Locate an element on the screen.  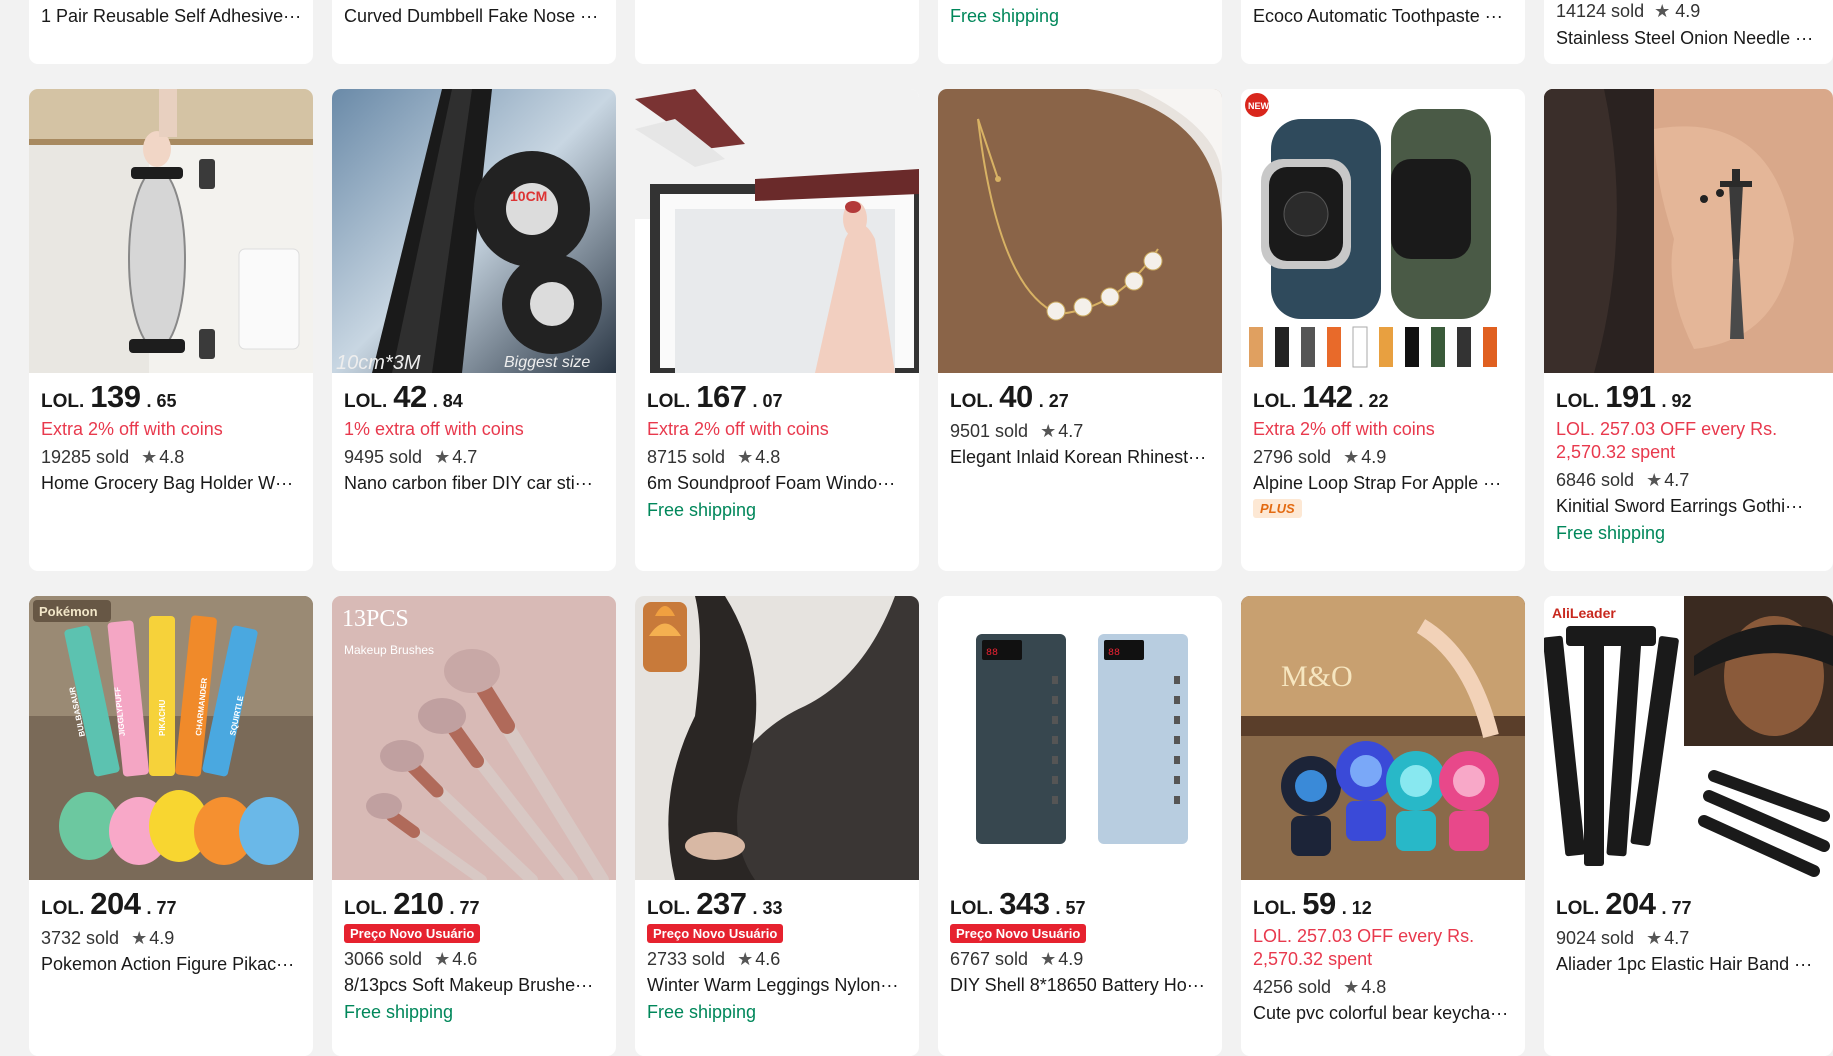
image-overlay-text: 10cm*3M is located at coordinates (378, 362).